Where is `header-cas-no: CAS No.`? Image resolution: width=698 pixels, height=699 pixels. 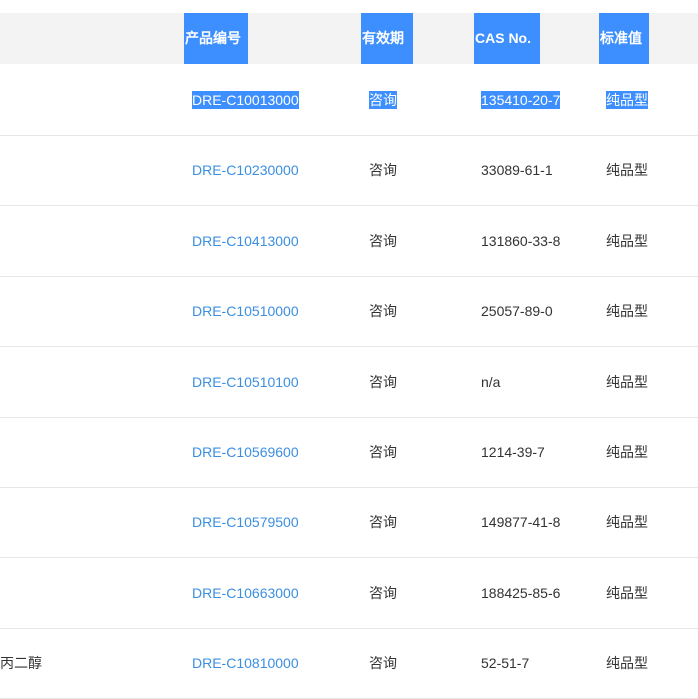
header-cas-no: CAS No. is located at coordinates (507, 38).